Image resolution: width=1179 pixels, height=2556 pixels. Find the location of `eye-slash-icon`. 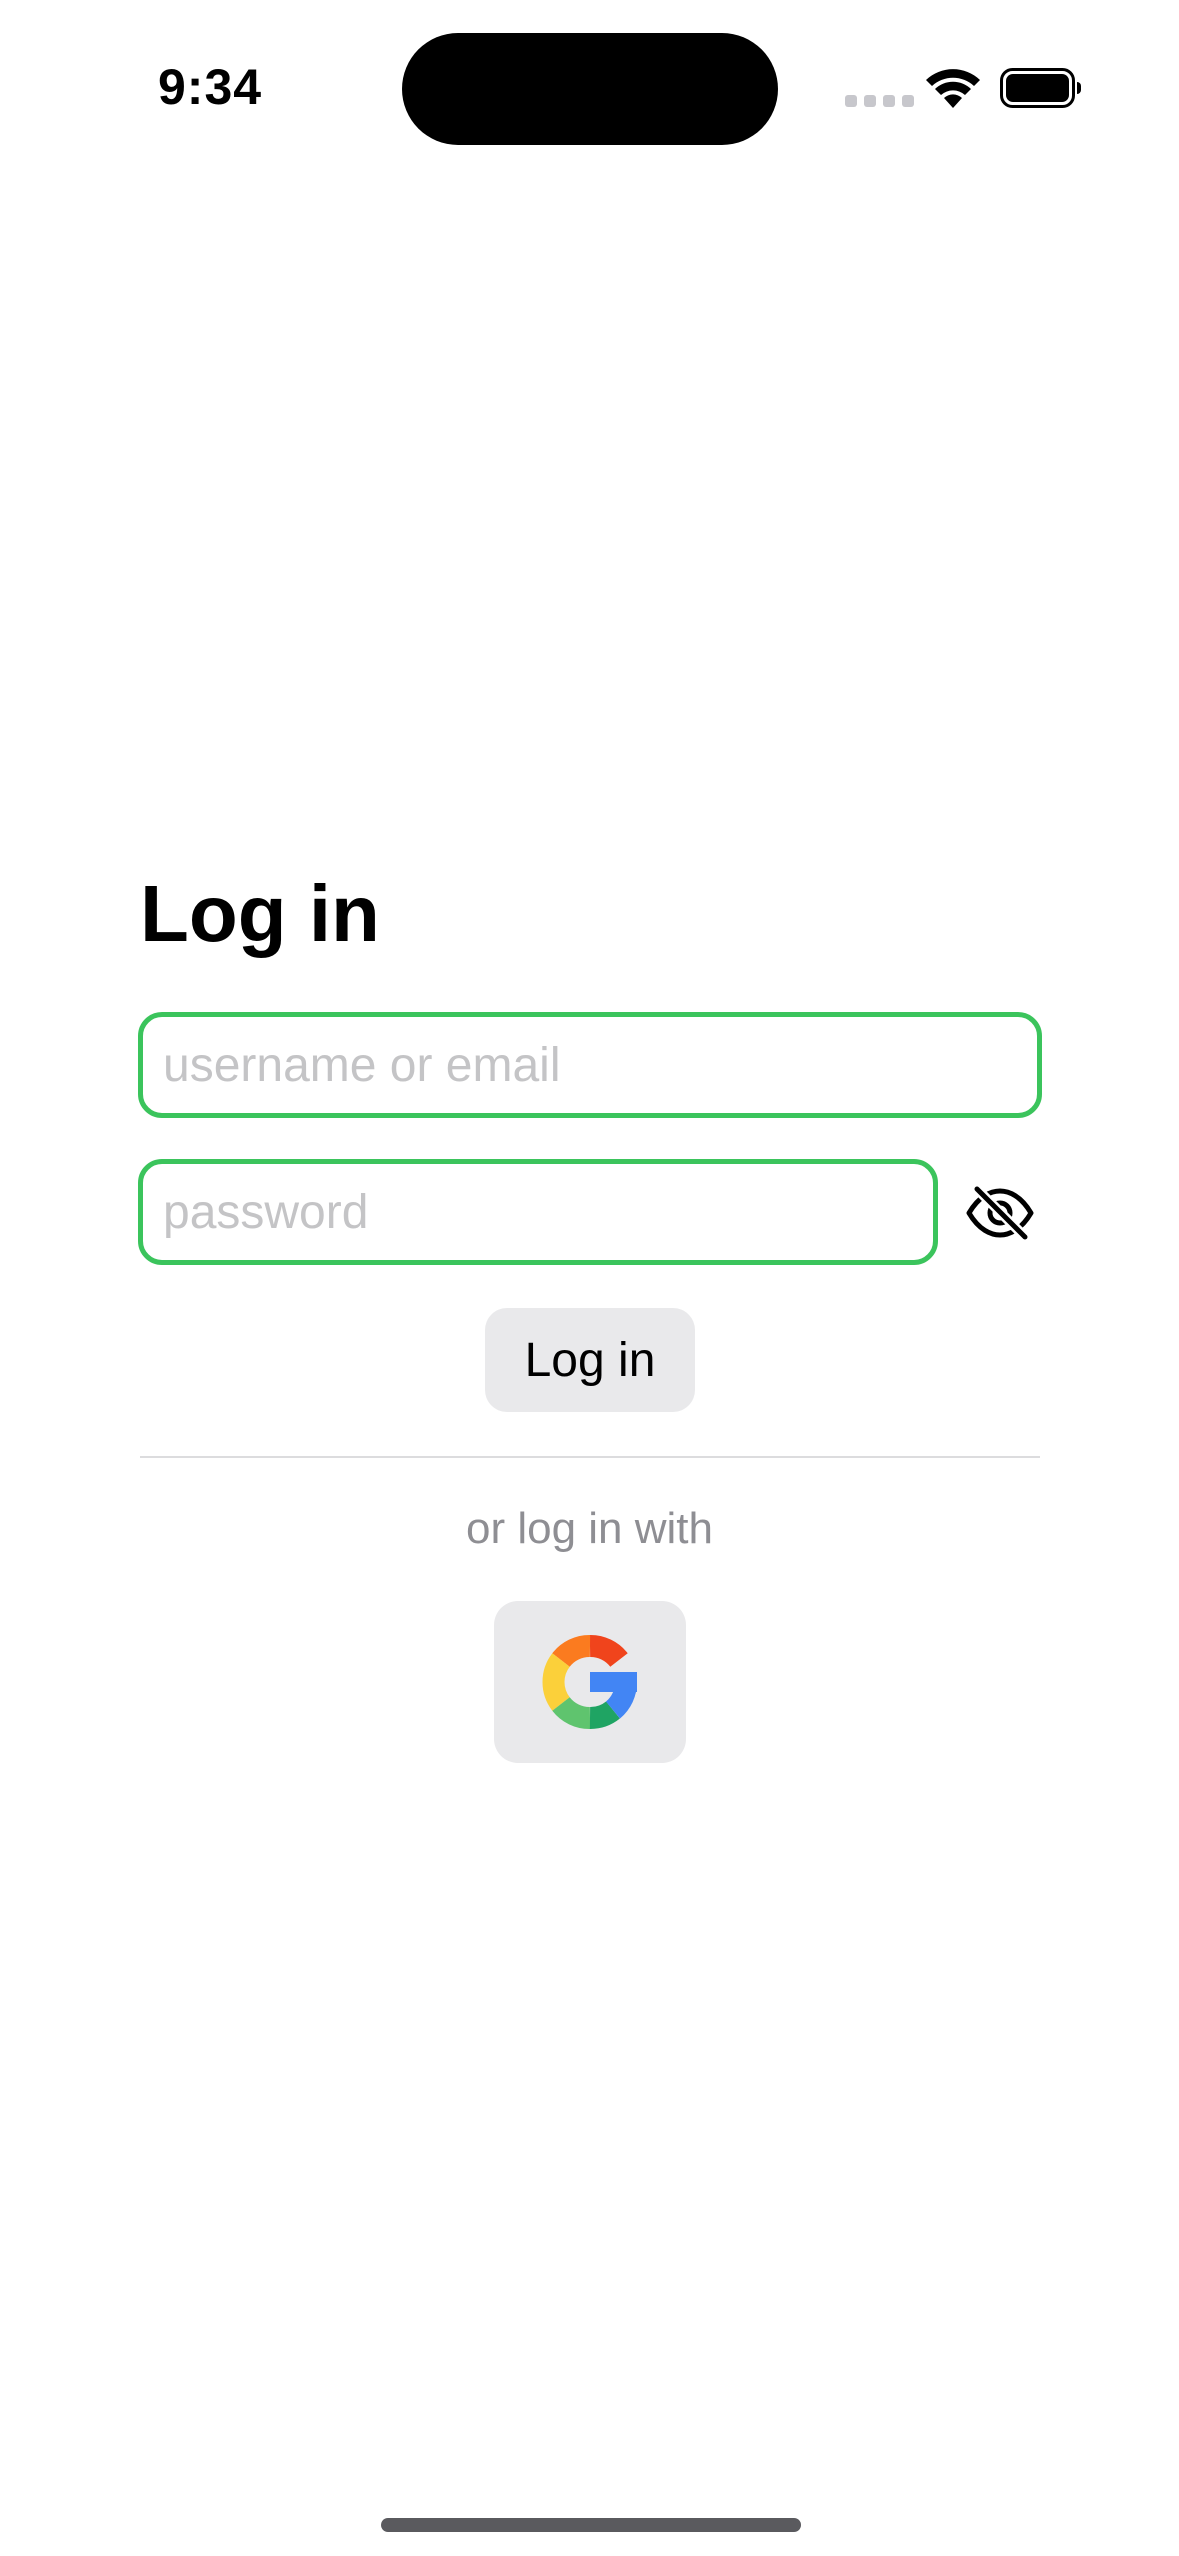

eye-slash-icon is located at coordinates (1000, 1213).